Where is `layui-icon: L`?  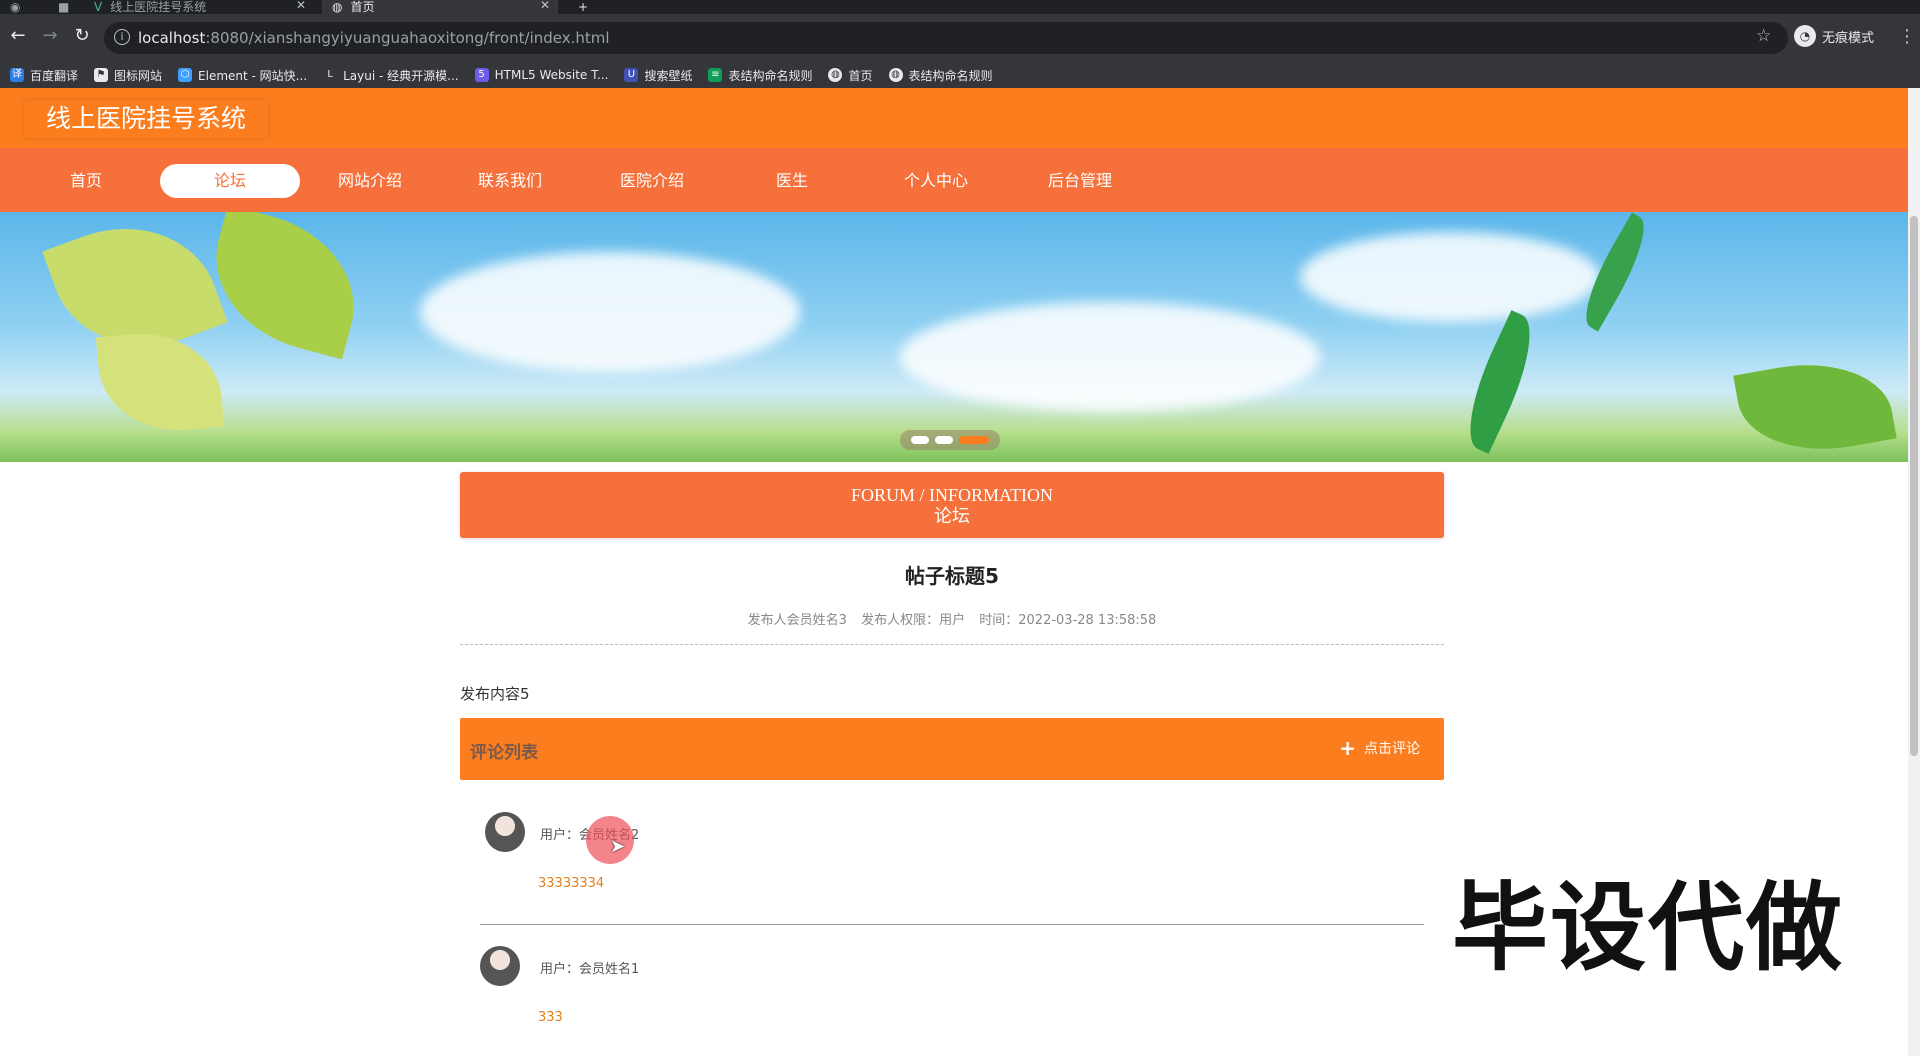
layui-icon: L is located at coordinates (330, 75).